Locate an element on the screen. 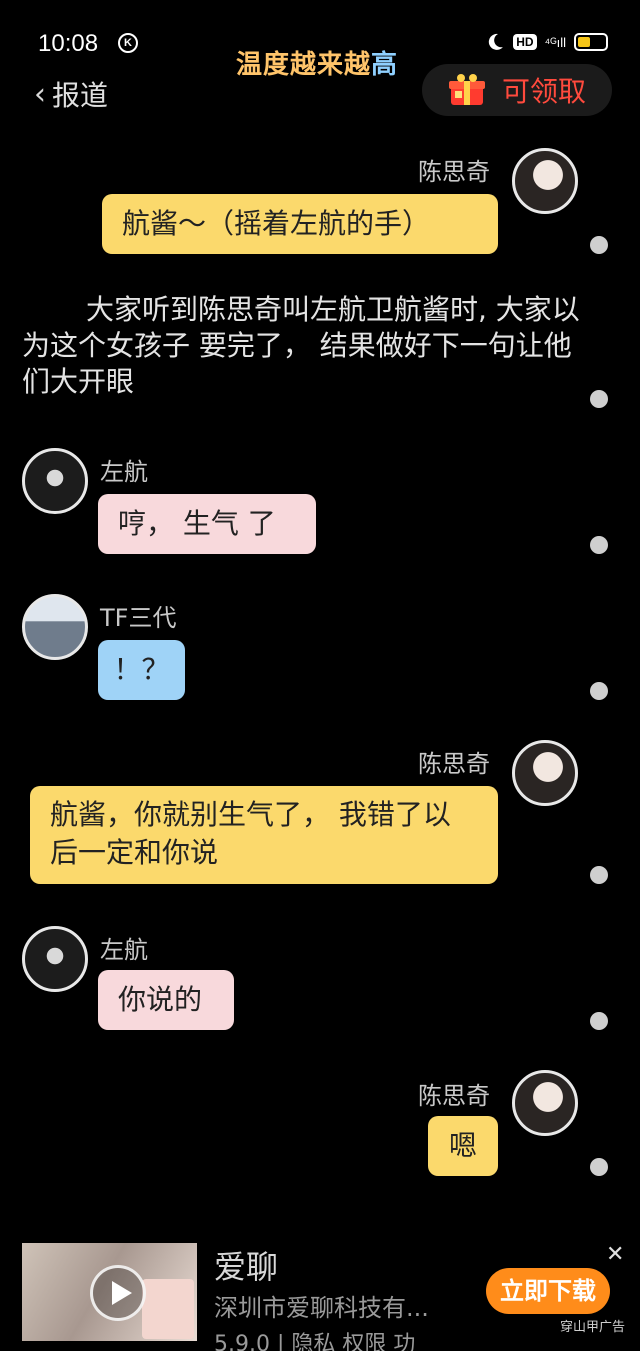  reward-button: 可领取 is located at coordinates (517, 90).